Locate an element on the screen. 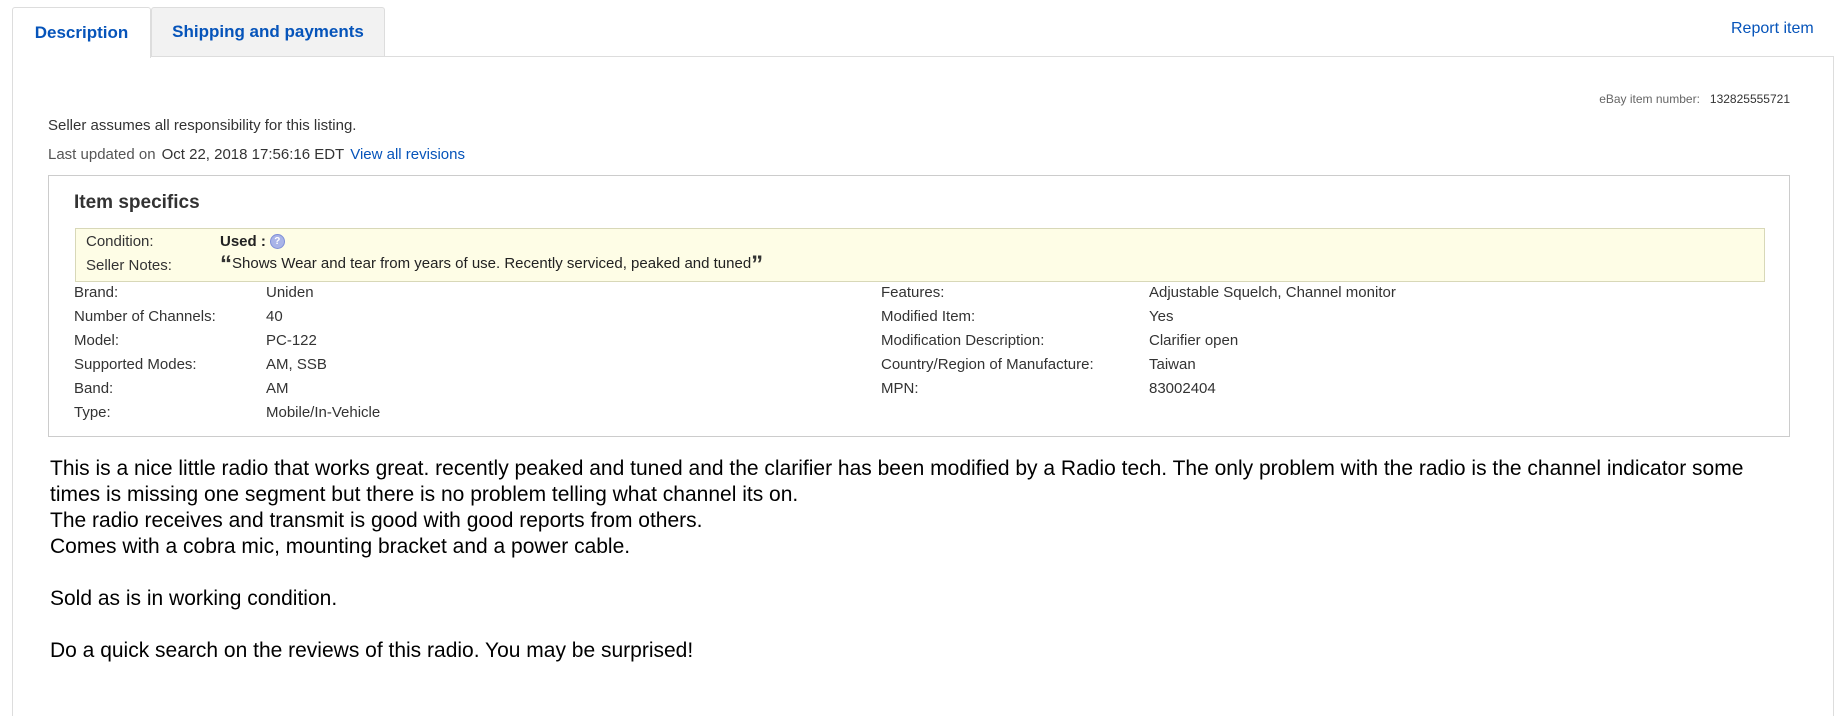 This screenshot has width=1847, height=716. open-quote-icon: “ is located at coordinates (226, 264).